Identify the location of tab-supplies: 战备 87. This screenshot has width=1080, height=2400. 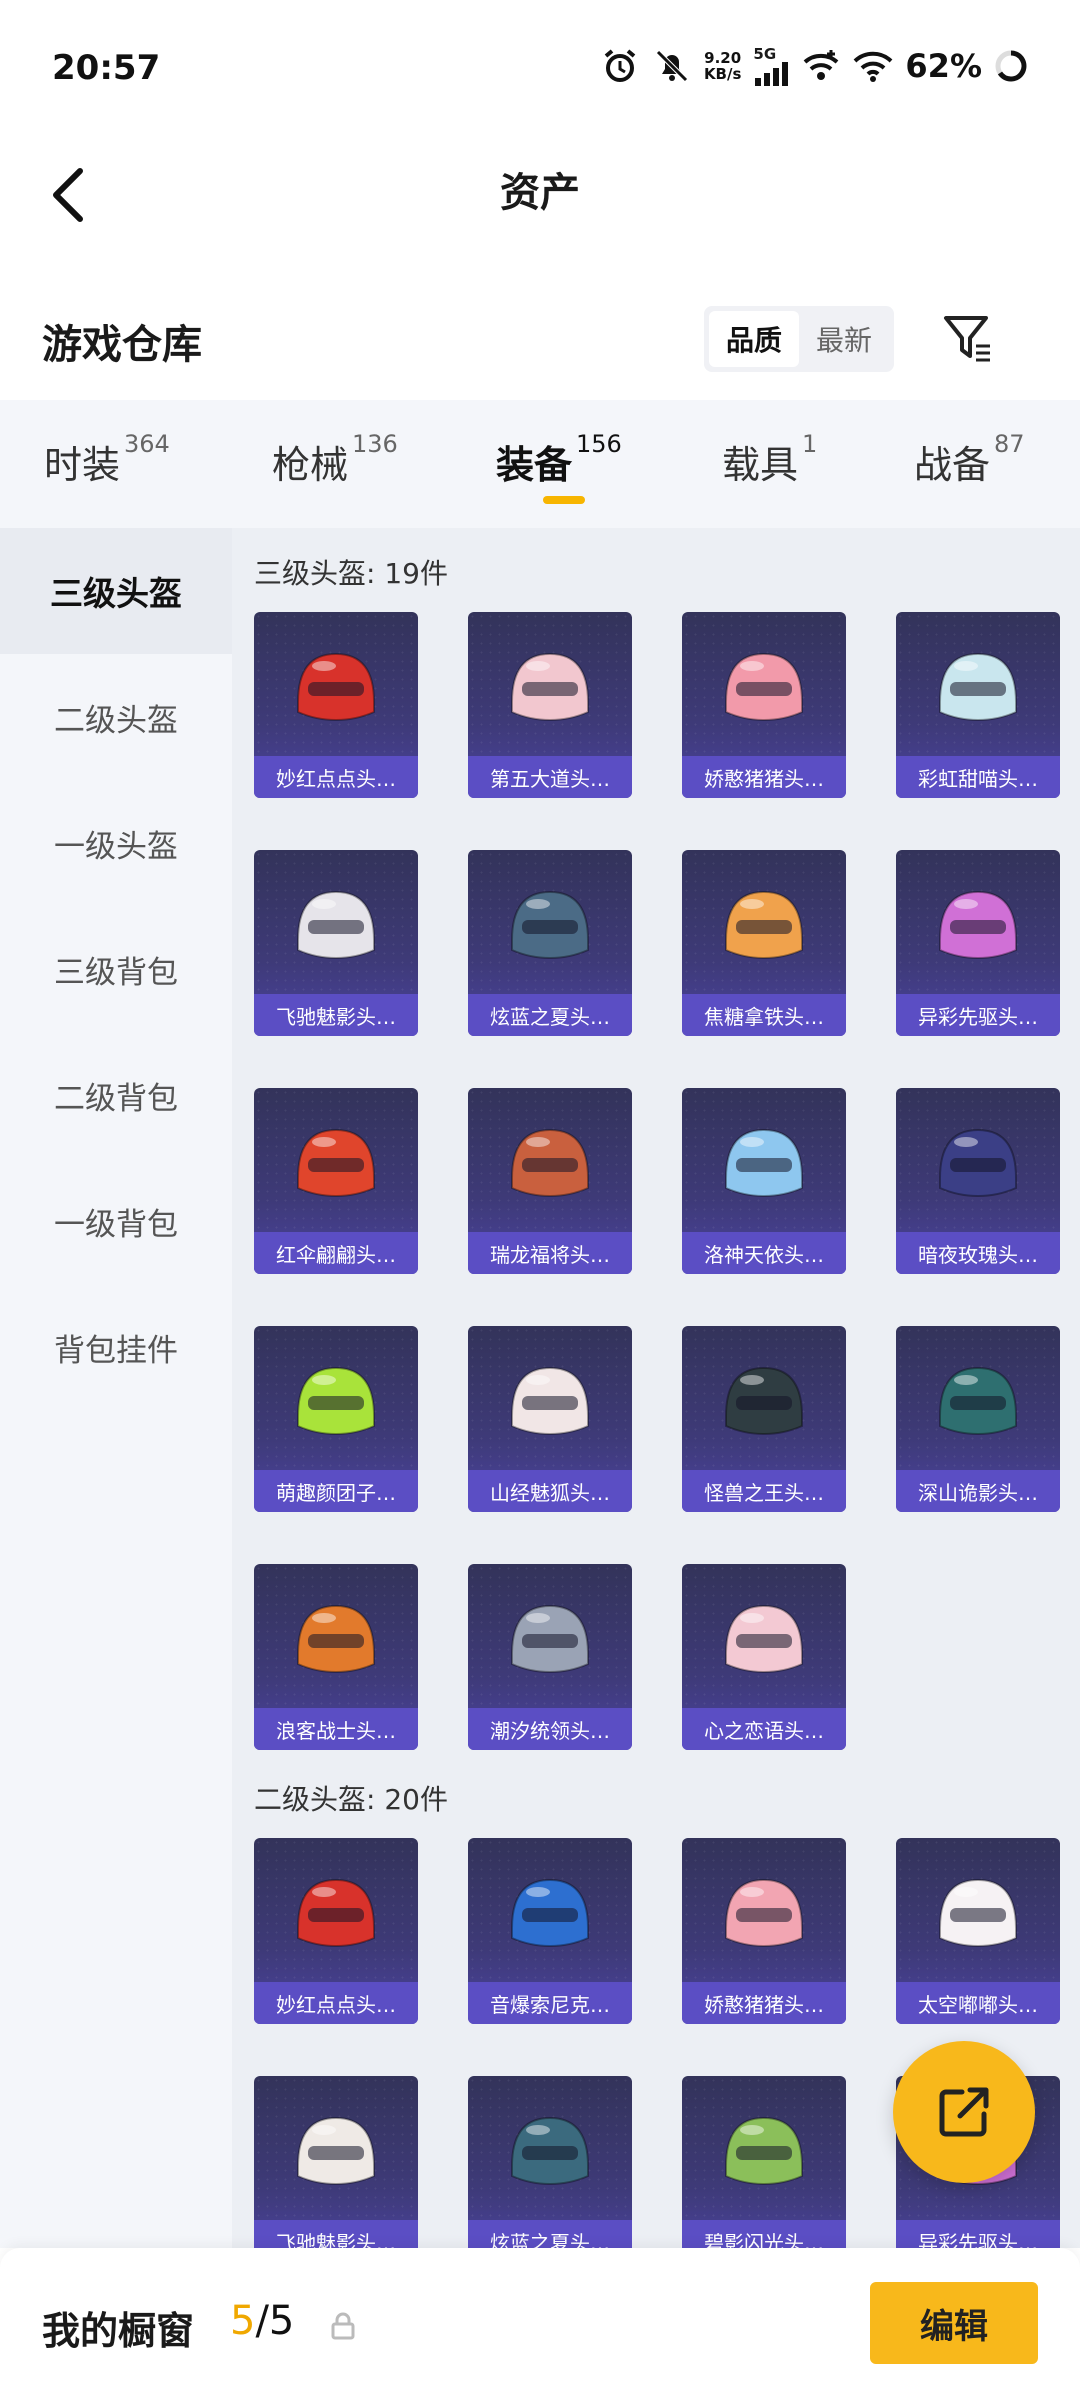
(969, 459).